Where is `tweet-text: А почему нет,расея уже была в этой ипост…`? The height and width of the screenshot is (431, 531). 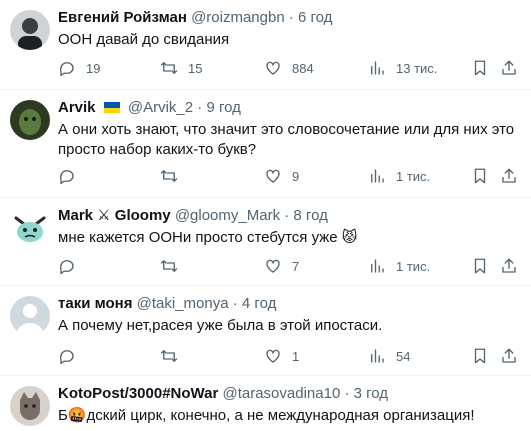
tweet-text: А почему нет,расея уже была в этой ипост… is located at coordinates (220, 325).